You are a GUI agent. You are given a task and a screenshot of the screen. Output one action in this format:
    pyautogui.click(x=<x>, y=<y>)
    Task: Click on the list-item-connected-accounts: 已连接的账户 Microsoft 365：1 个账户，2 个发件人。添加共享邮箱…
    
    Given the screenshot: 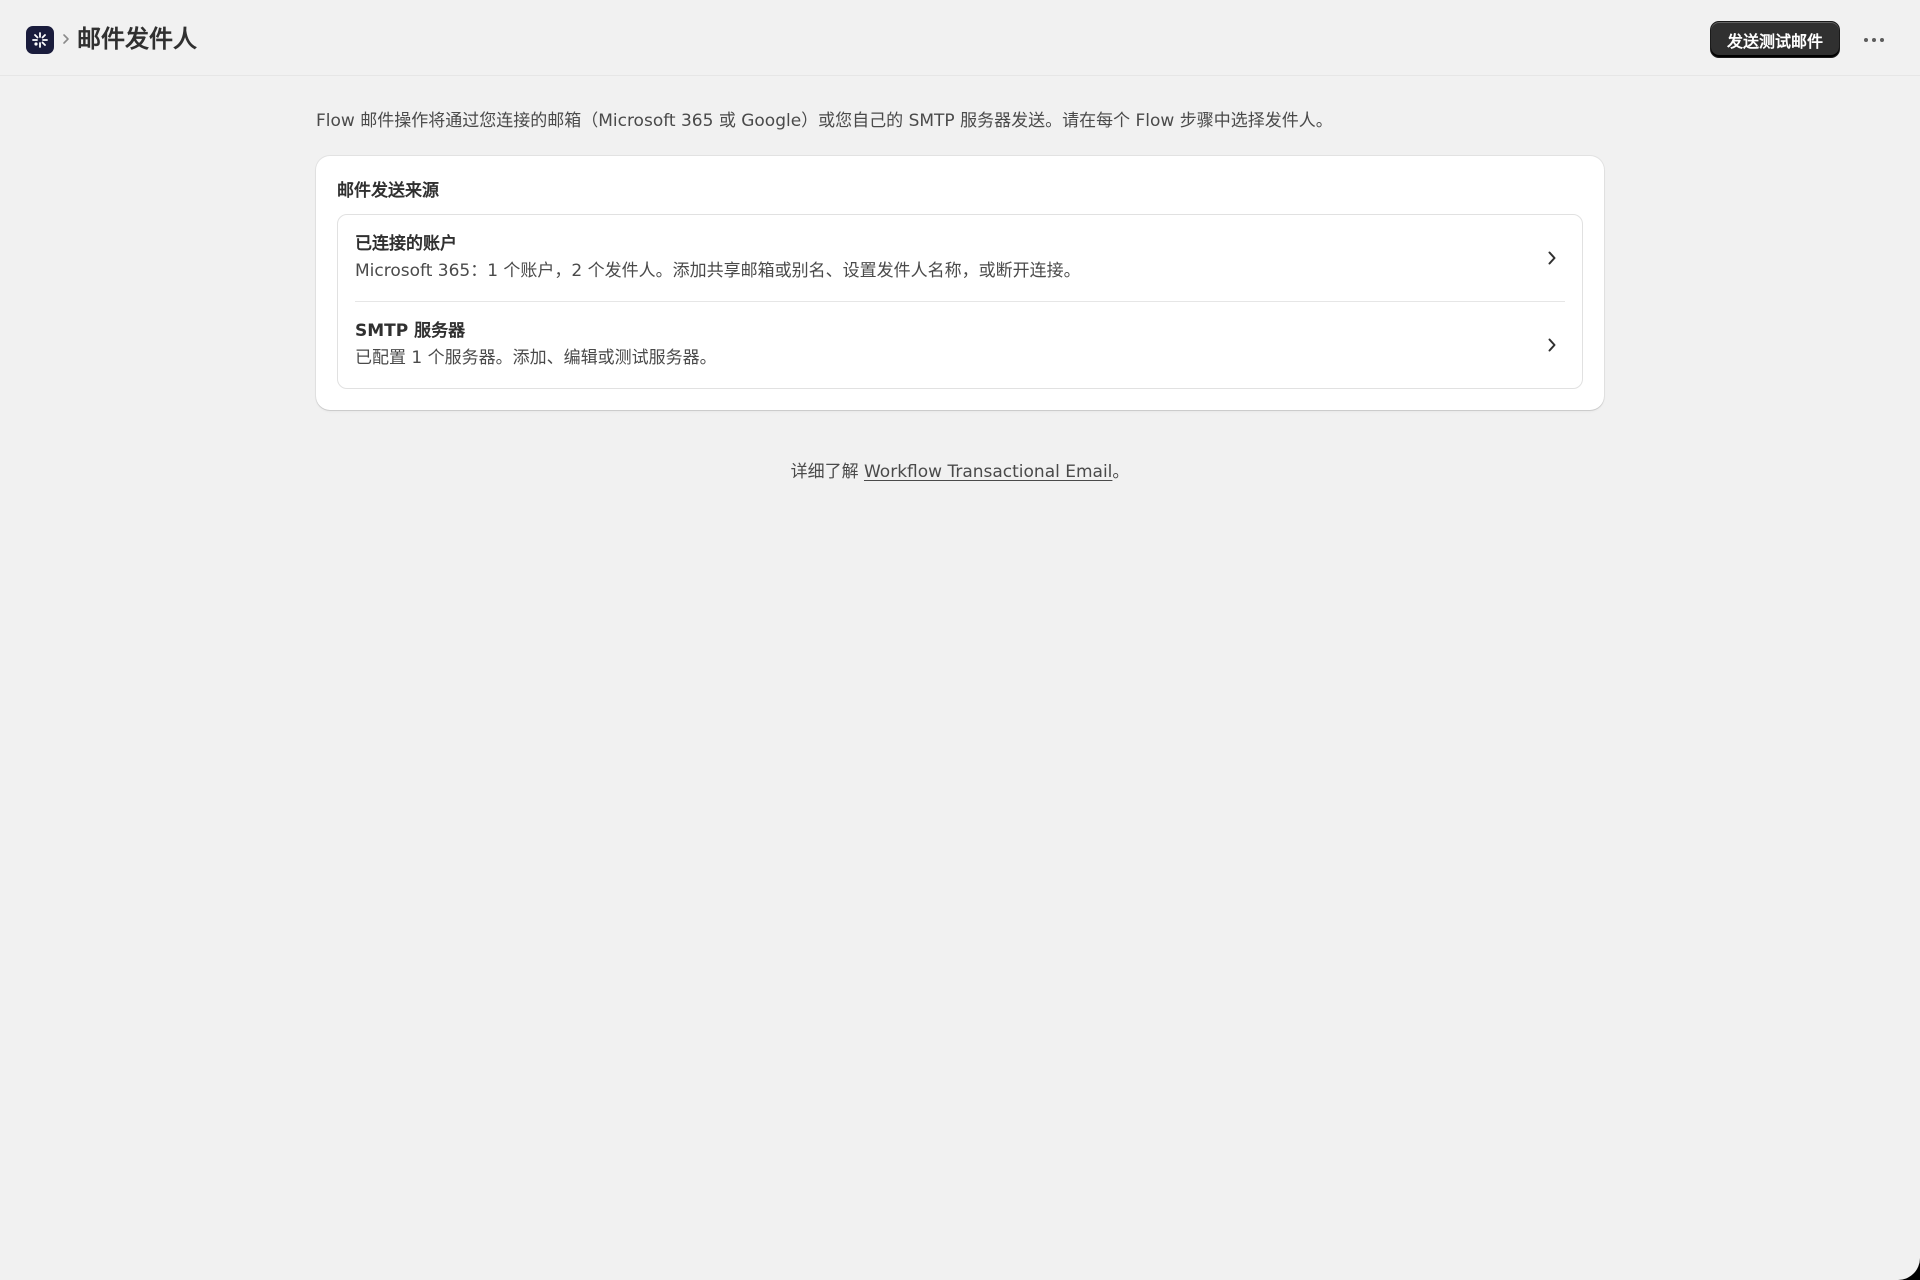 What is the action you would take?
    pyautogui.click(x=960, y=258)
    